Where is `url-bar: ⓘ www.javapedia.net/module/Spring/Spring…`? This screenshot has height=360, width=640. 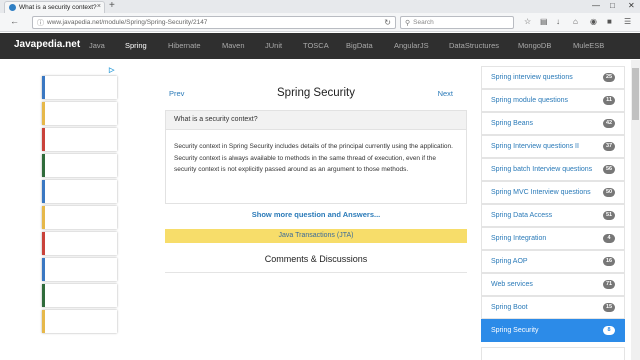 url-bar: ⓘ www.javapedia.net/module/Spring/Spring… is located at coordinates (214, 22).